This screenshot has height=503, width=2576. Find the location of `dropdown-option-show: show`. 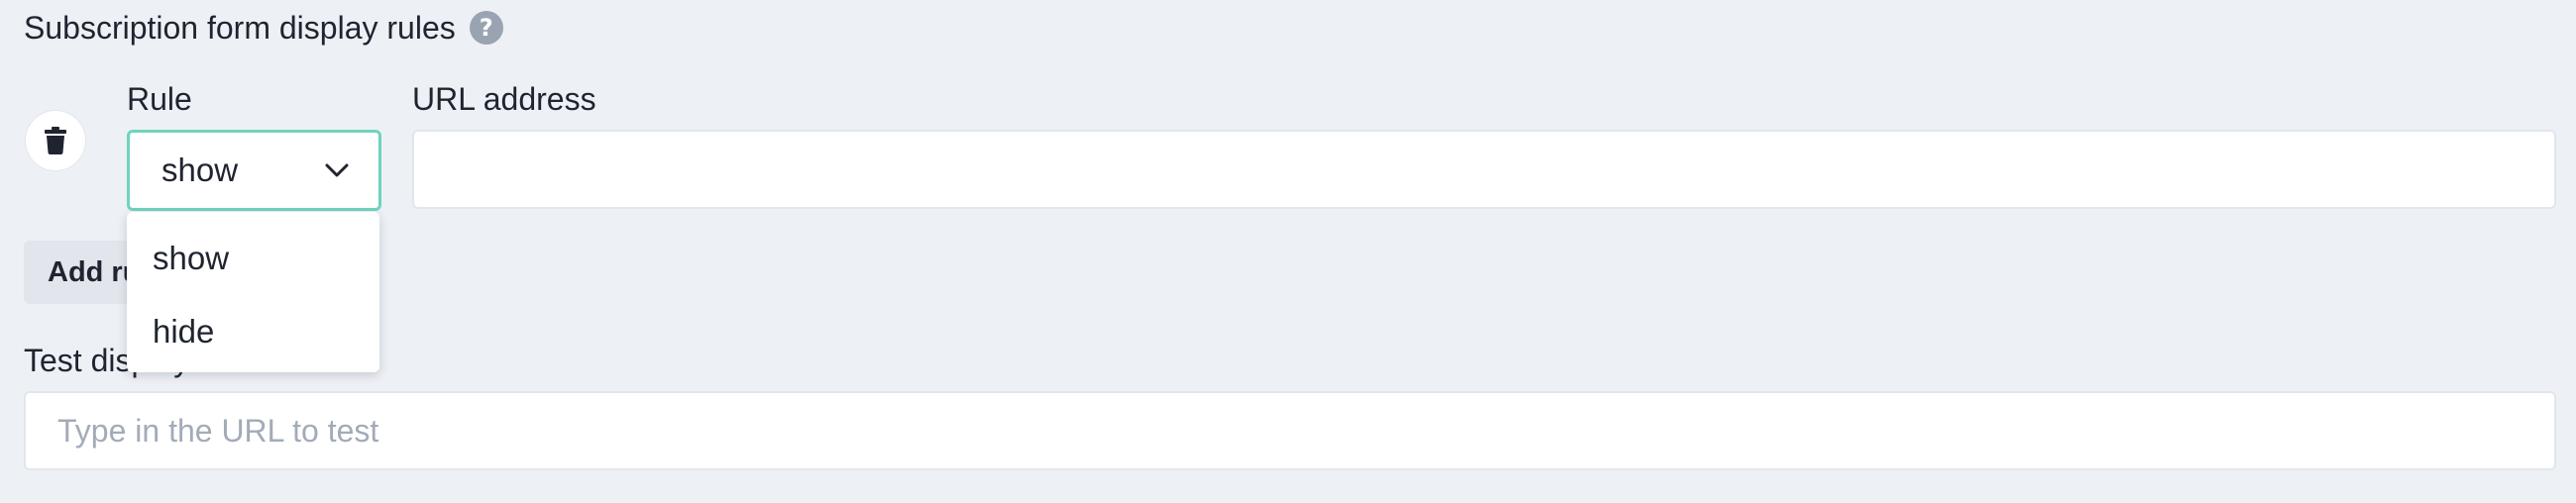

dropdown-option-show: show is located at coordinates (253, 258).